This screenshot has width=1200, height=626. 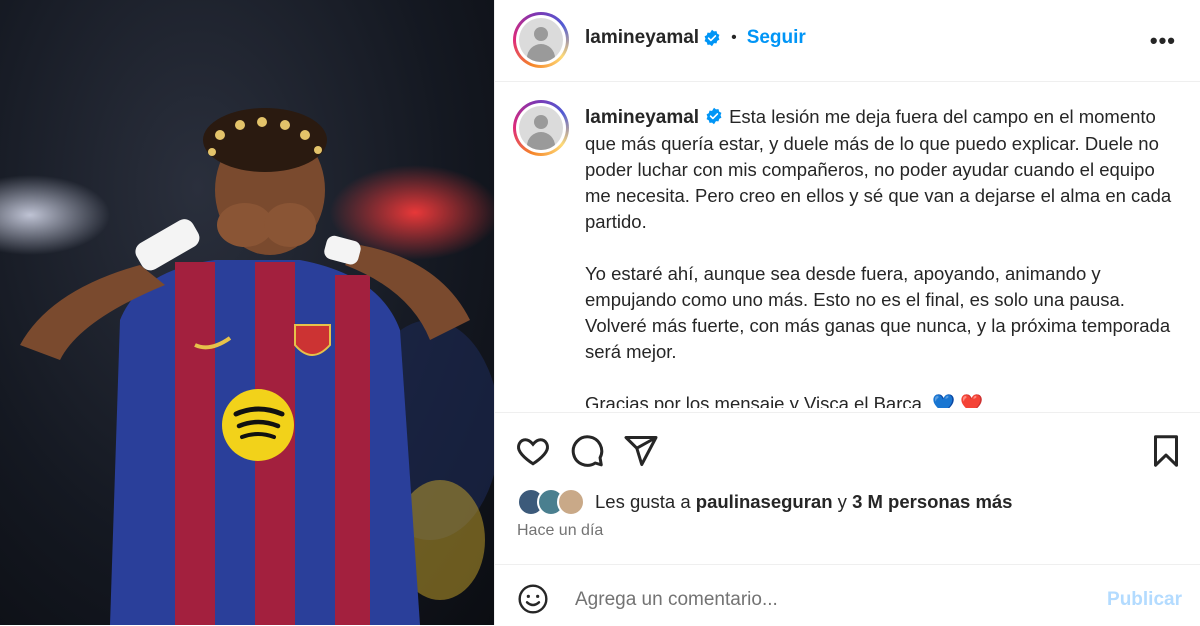 I want to click on follow-button: Seguir, so click(x=776, y=38).